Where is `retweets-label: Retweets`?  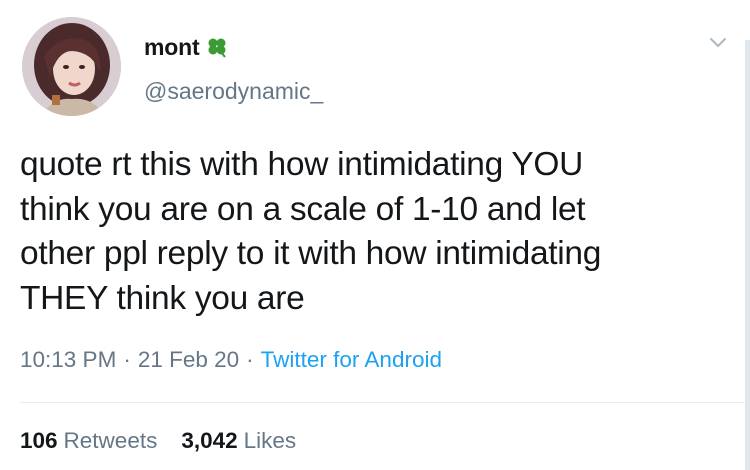
retweets-label: Retweets is located at coordinates (110, 440).